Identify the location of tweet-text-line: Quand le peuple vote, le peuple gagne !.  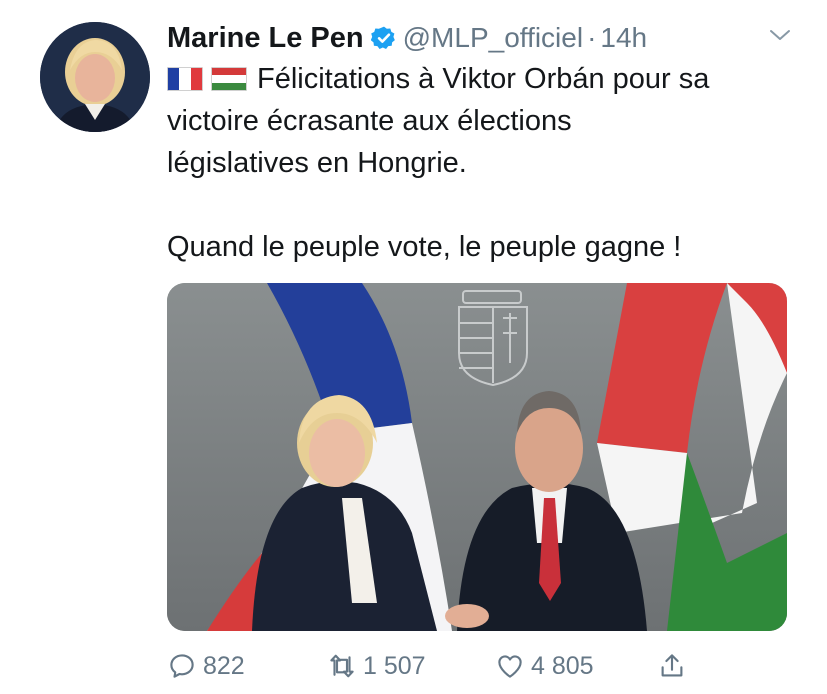
(424, 247).